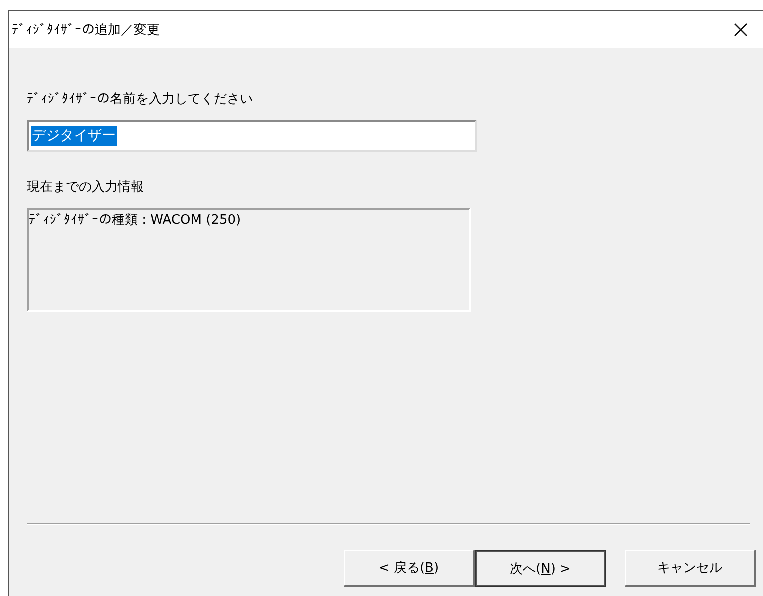 The height and width of the screenshot is (596, 763). What do you see at coordinates (140, 99) in the screenshot?
I see `field-label: ﾃﾞｨｼﾞﾀｲｻﾞｰの名前を入力してください` at bounding box center [140, 99].